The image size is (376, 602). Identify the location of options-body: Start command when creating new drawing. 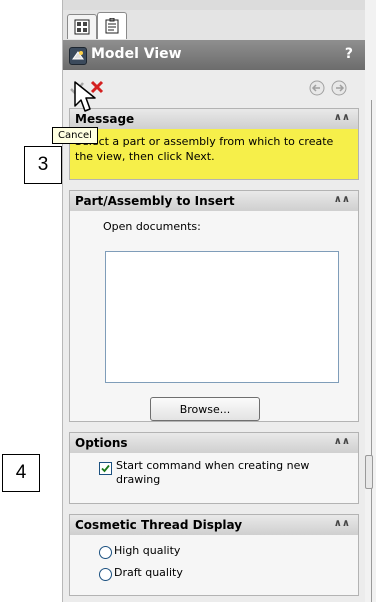
(214, 478).